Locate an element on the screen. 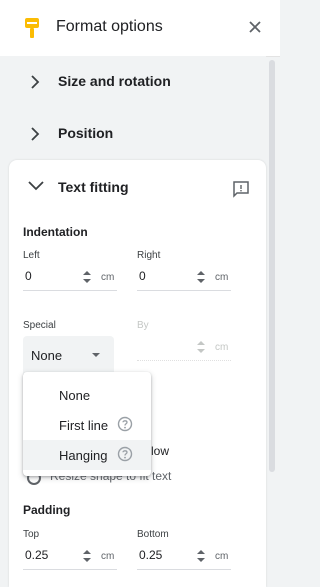 The height and width of the screenshot is (587, 320). right-indent-field: 0 cm is located at coordinates (184, 277).